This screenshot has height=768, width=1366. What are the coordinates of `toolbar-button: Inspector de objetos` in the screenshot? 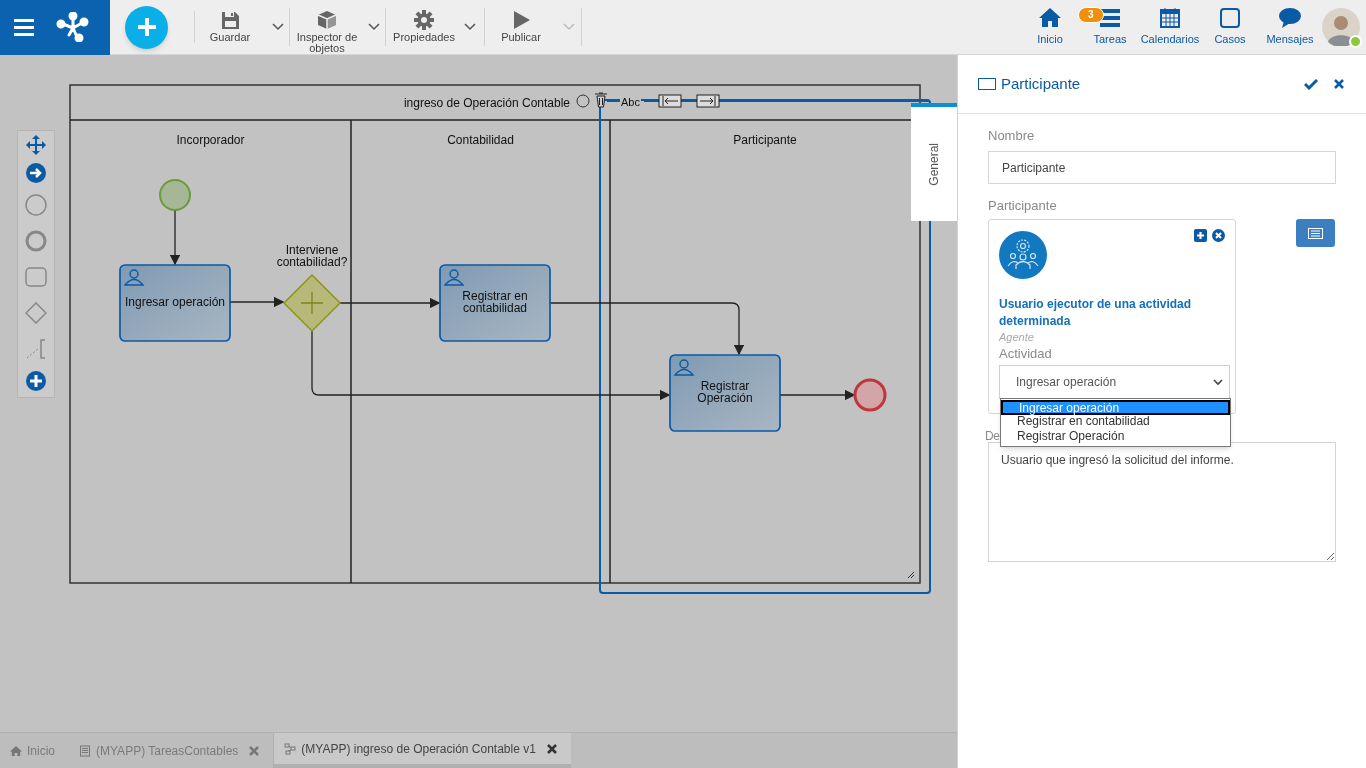 It's located at (327, 27).